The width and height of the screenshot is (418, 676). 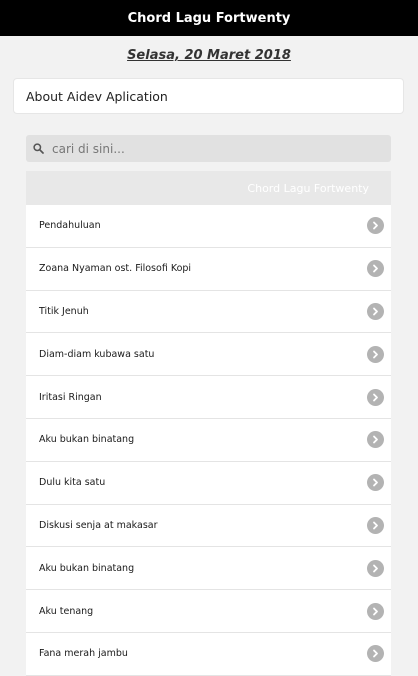 I want to click on about-app-button: About Aidev Aplication, so click(x=208, y=96).